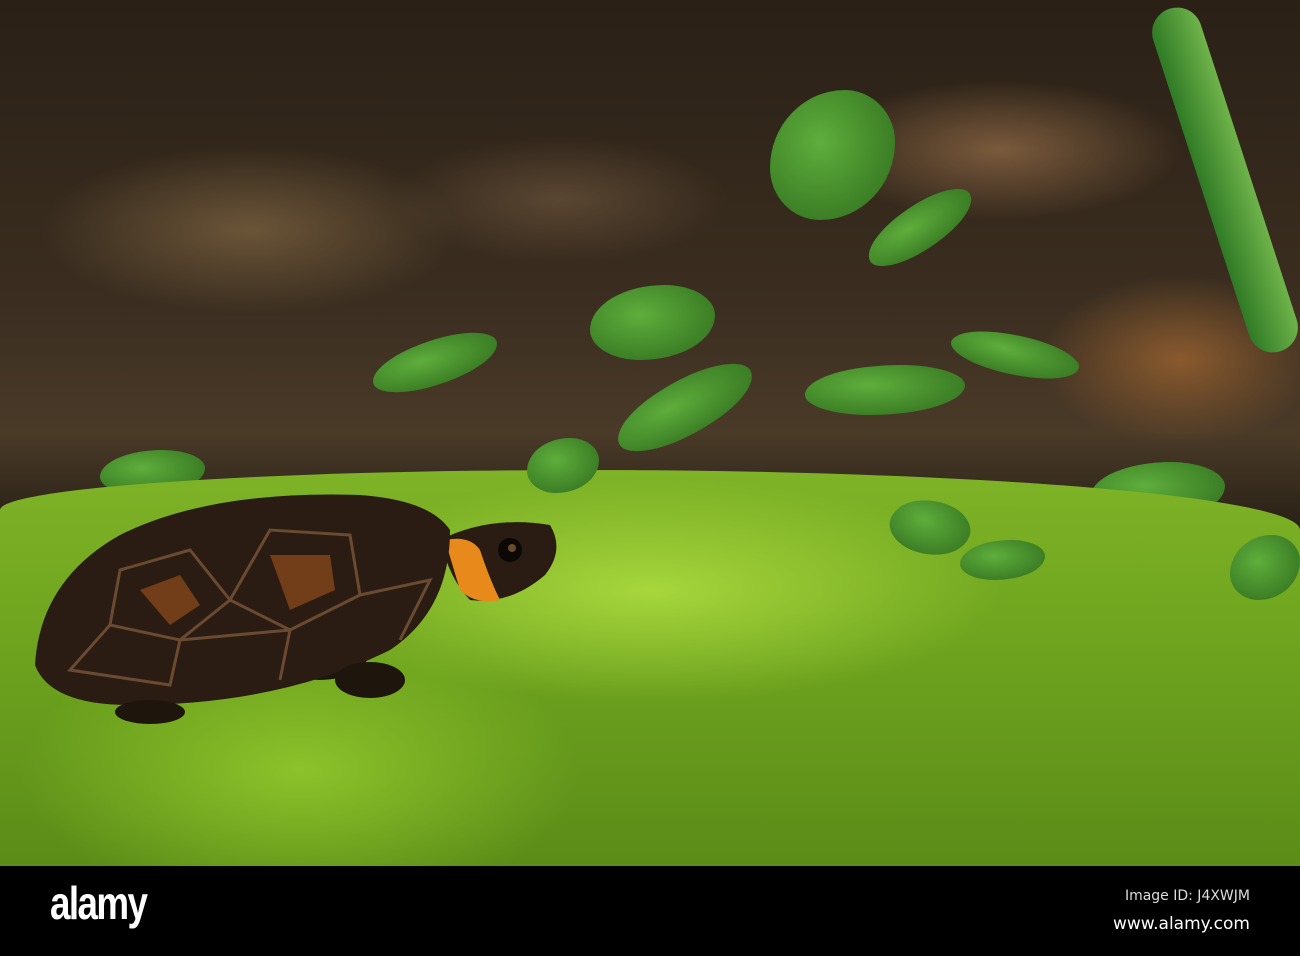  What do you see at coordinates (1187, 896) in the screenshot?
I see `image-id: Image ID: J4XWJM` at bounding box center [1187, 896].